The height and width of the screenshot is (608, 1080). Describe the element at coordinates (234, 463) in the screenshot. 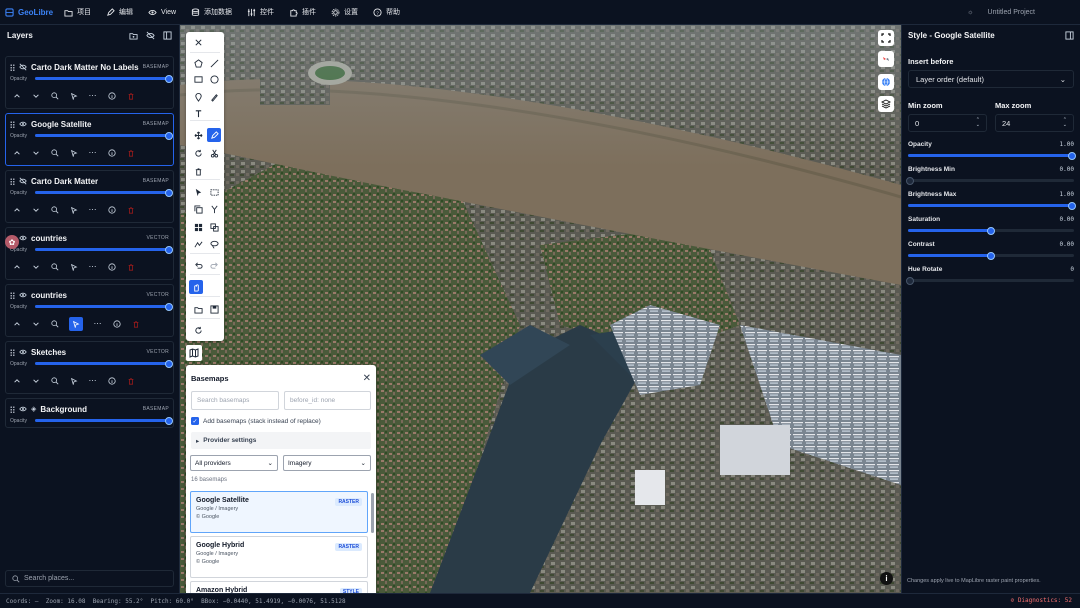

I see `provider-select: All providers ⌄` at that location.